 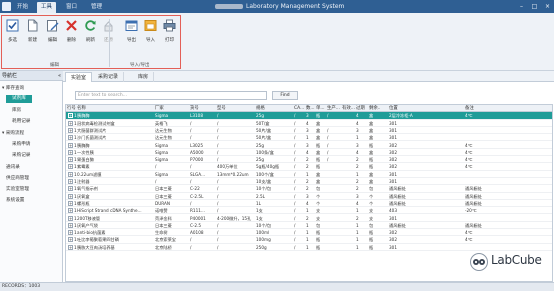 What do you see at coordinates (547, 6) in the screenshot?
I see `close-button: ×` at bounding box center [547, 6].